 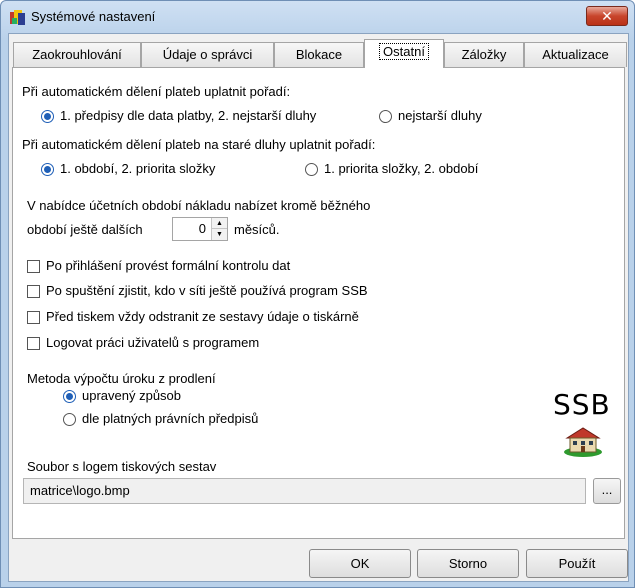 What do you see at coordinates (152, 342) in the screenshot?
I see `checkbox-log-users-label: Logovat práci uživatelů s programem` at bounding box center [152, 342].